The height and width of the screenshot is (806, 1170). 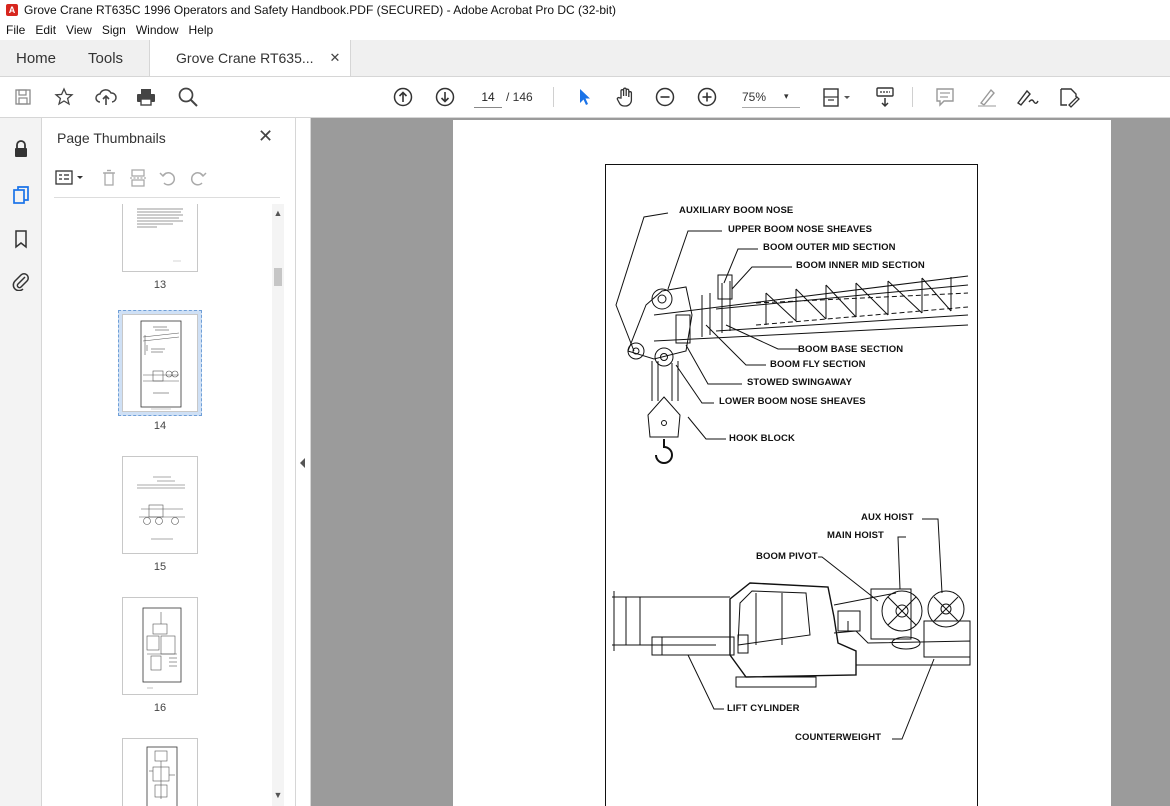 I want to click on thumbnail-scrollbar, so click(x=278, y=505).